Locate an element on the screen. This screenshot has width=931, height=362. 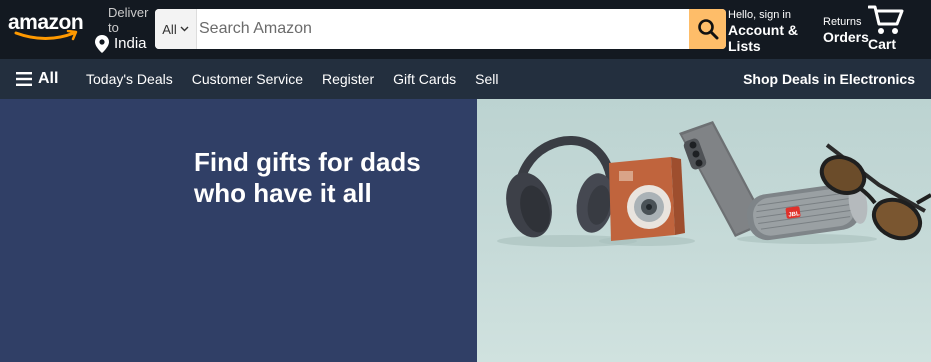
instant-camera-icon is located at coordinates (647, 199).